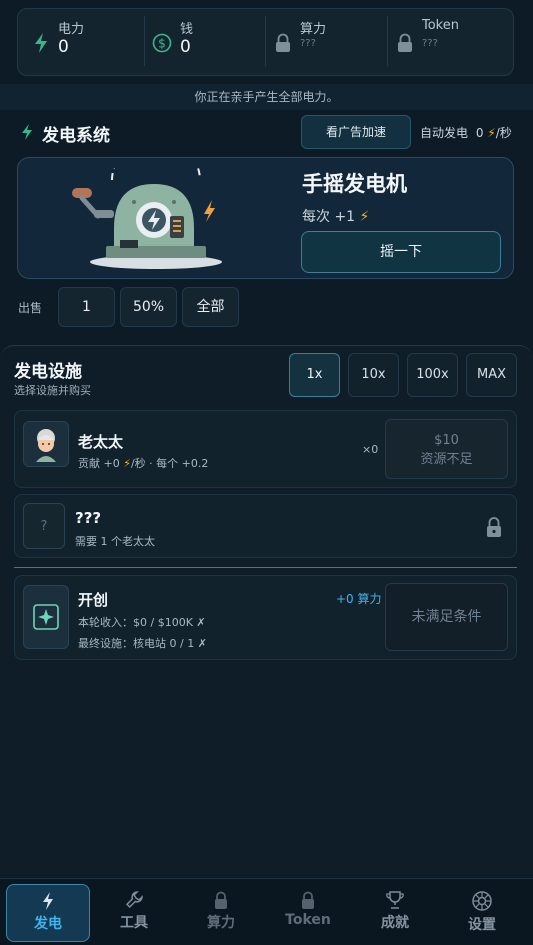 Image resolution: width=533 pixels, height=945 pixels. What do you see at coordinates (147, 218) in the screenshot?
I see `hand-crank-generator-illustration` at bounding box center [147, 218].